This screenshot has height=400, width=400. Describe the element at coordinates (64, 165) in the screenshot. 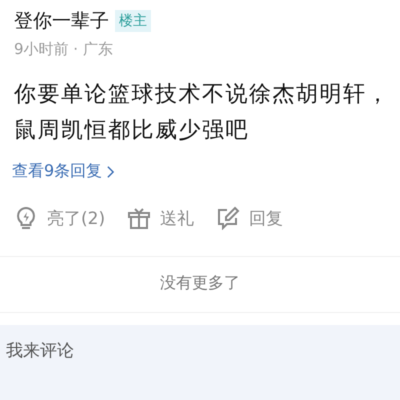

I see `view-replies-link: 查看9条回复` at that location.